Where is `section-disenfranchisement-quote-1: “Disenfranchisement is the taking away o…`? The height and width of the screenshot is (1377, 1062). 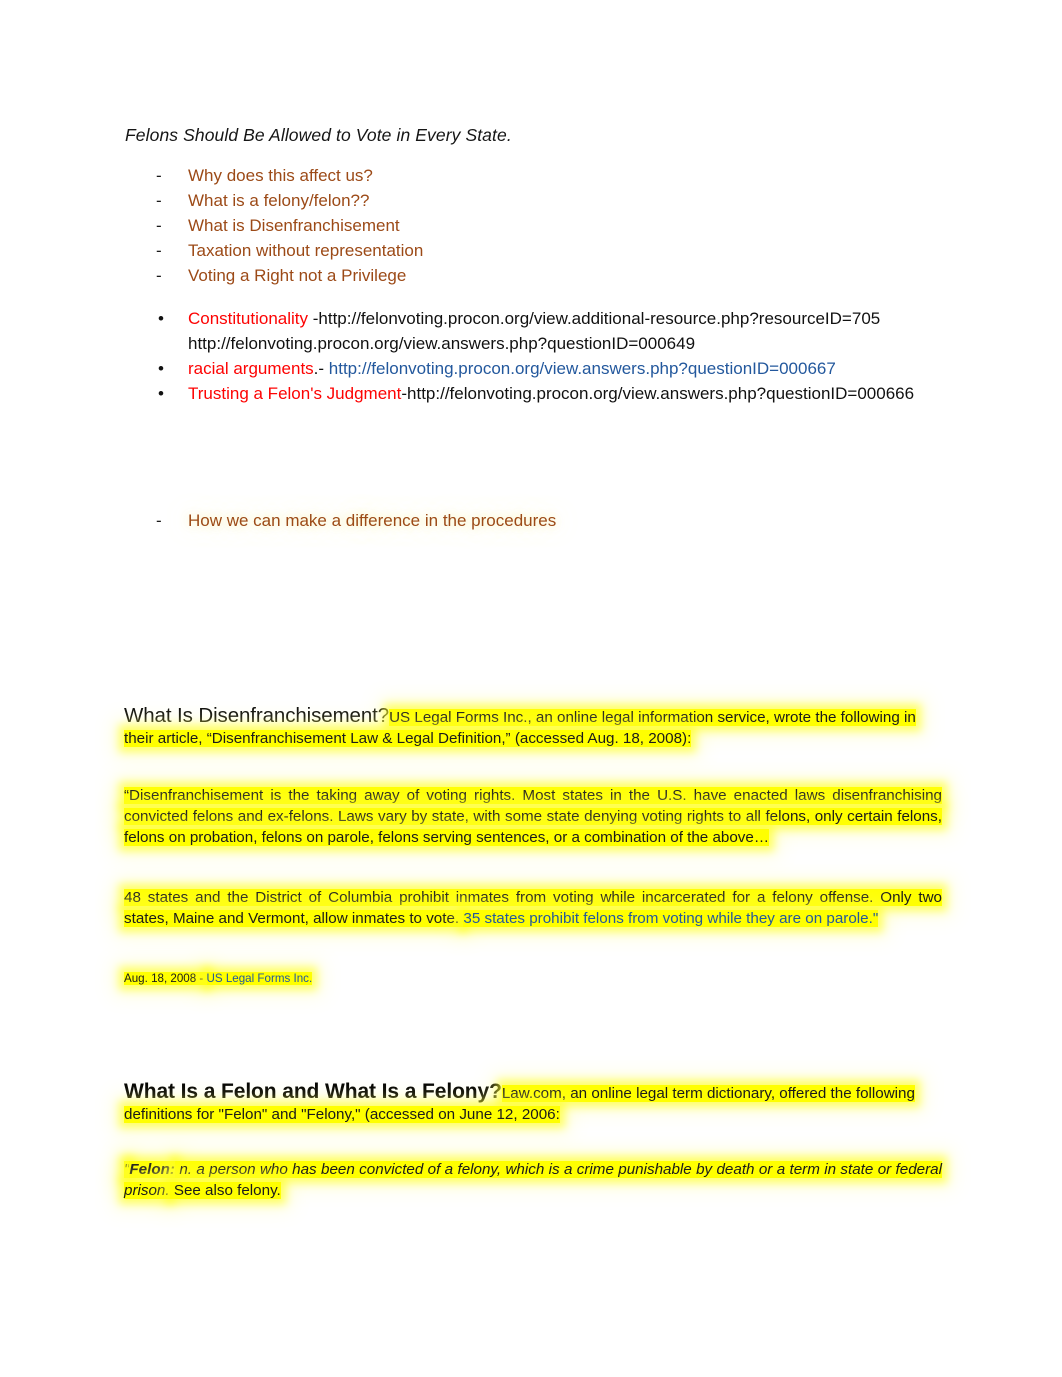
section-disenfranchisement-quote-1: “Disenfranchisement is the taking away o… is located at coordinates (533, 817).